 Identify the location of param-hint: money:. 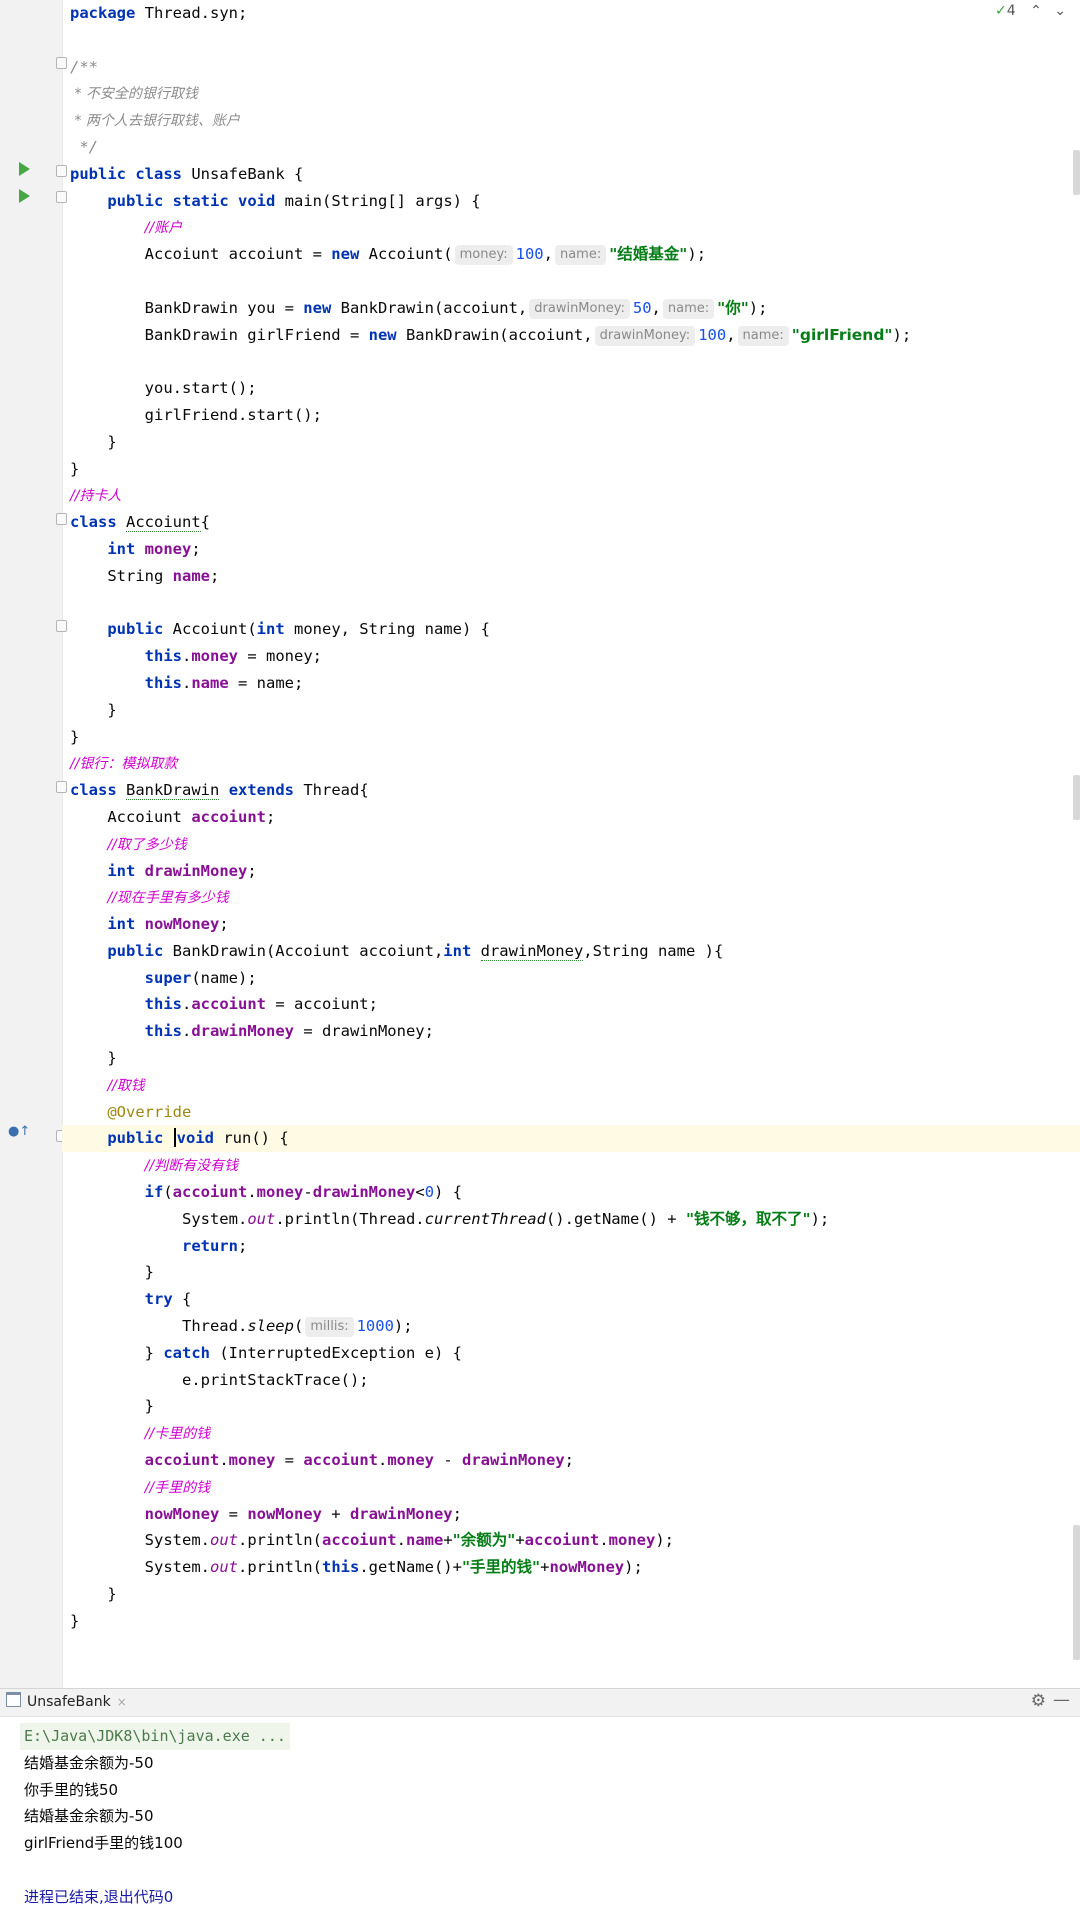
(483, 255).